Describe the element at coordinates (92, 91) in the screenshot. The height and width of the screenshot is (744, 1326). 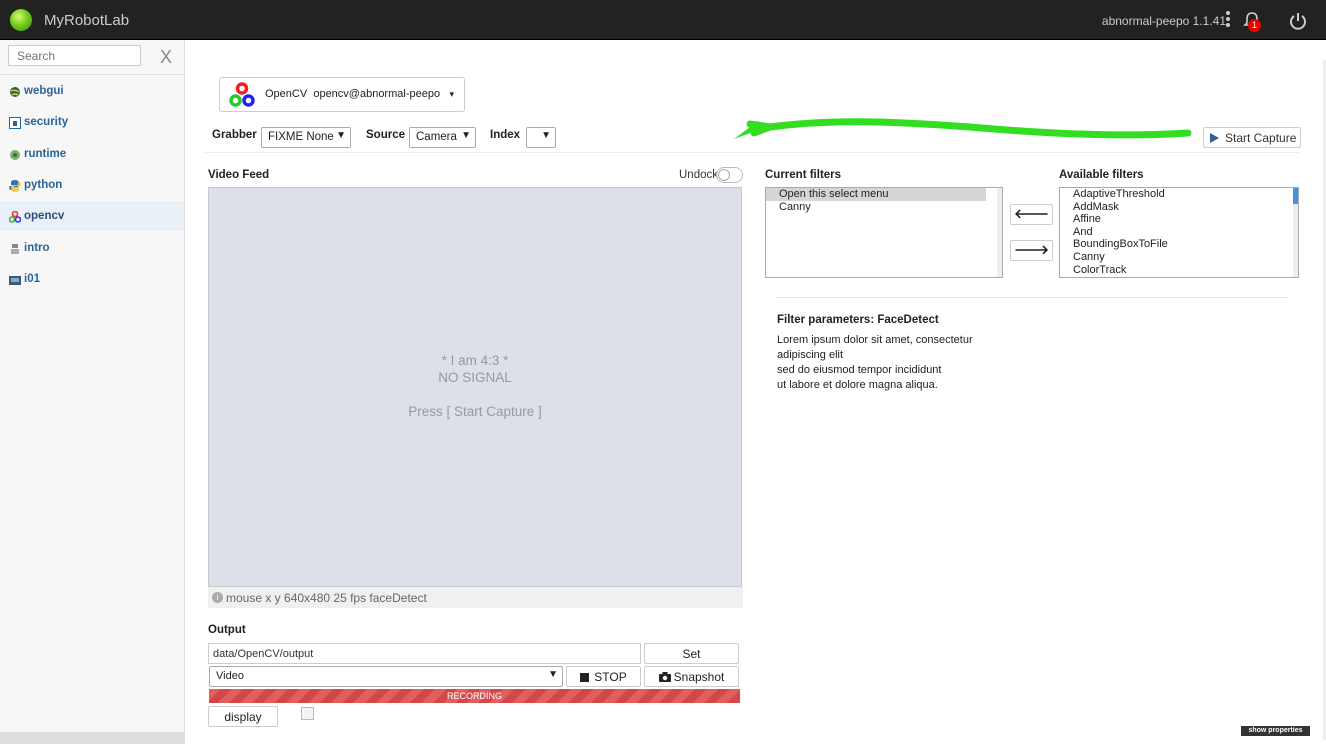
I see `sidebar-item-webgui: webgui` at that location.